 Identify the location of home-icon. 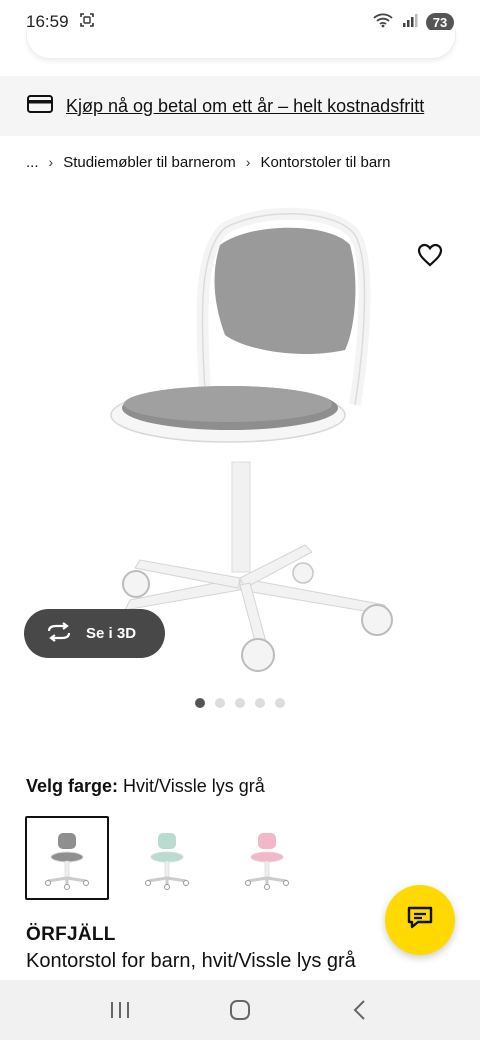
(240, 1010).